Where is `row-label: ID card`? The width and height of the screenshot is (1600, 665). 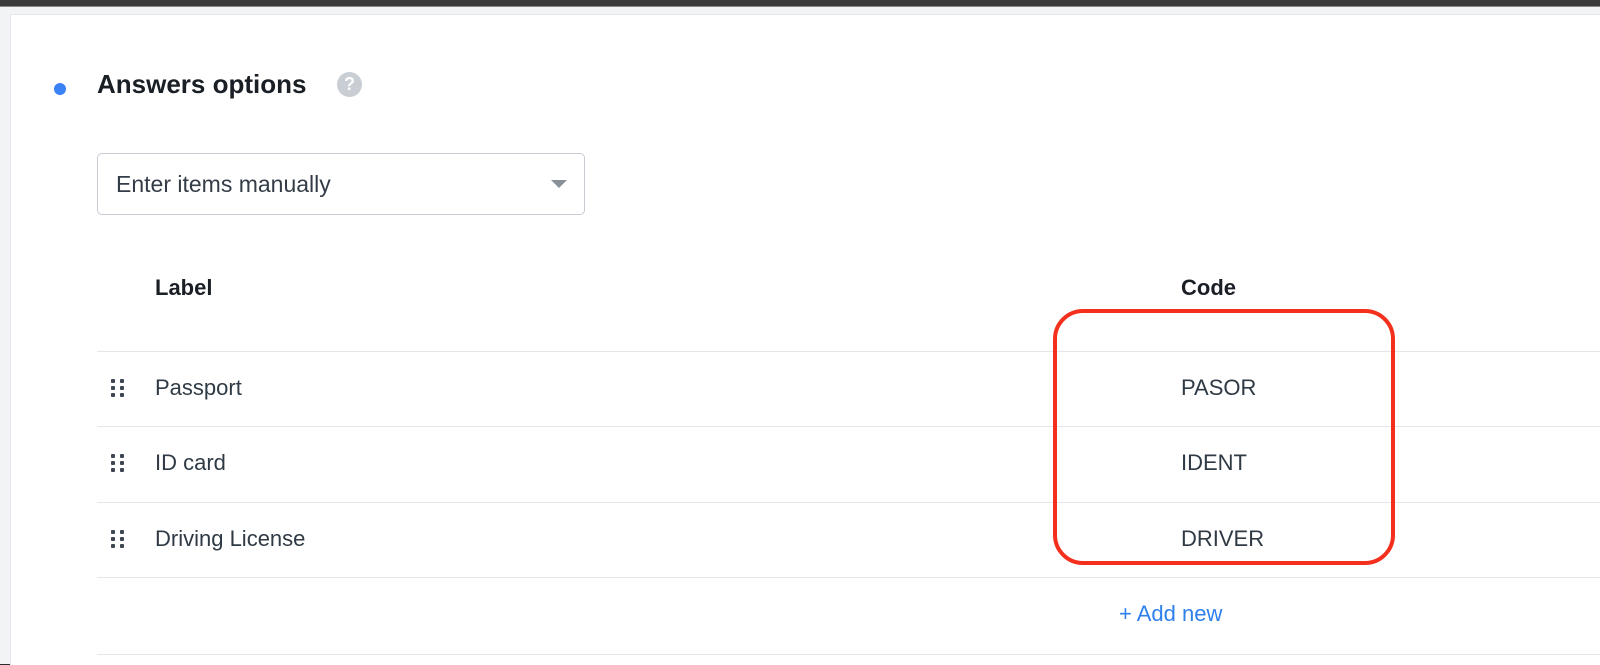 row-label: ID card is located at coordinates (190, 463).